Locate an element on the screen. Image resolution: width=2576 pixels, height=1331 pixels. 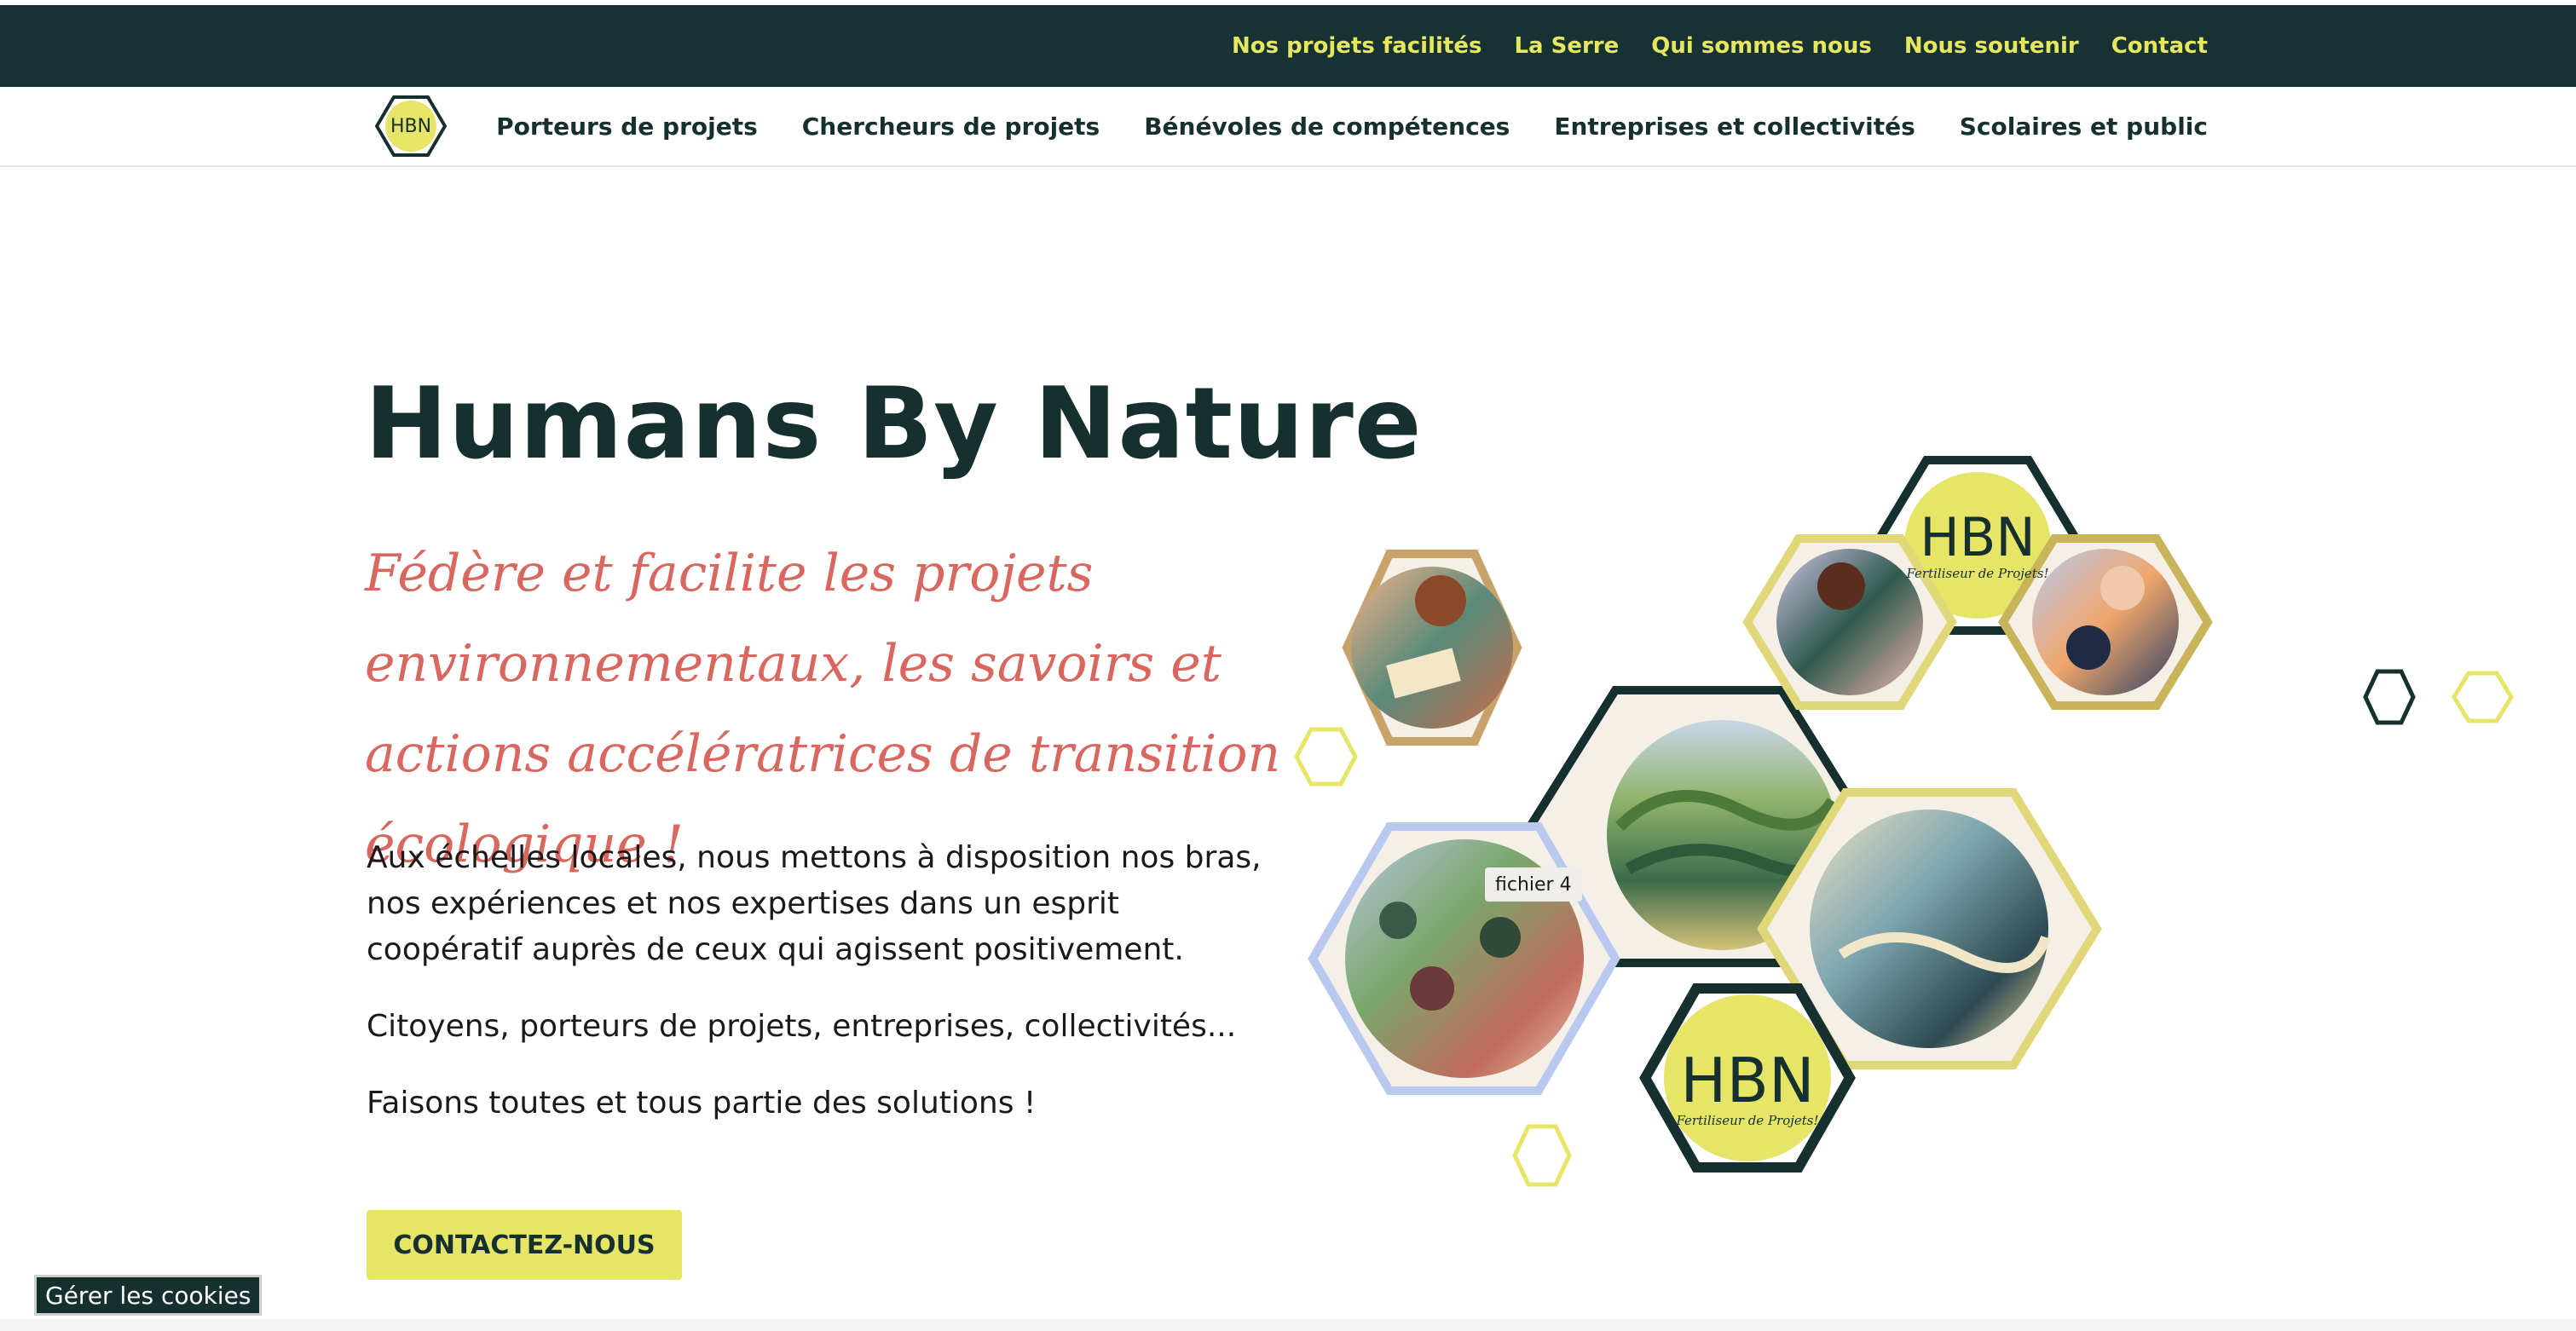
logo-text: HBN is located at coordinates (411, 126).